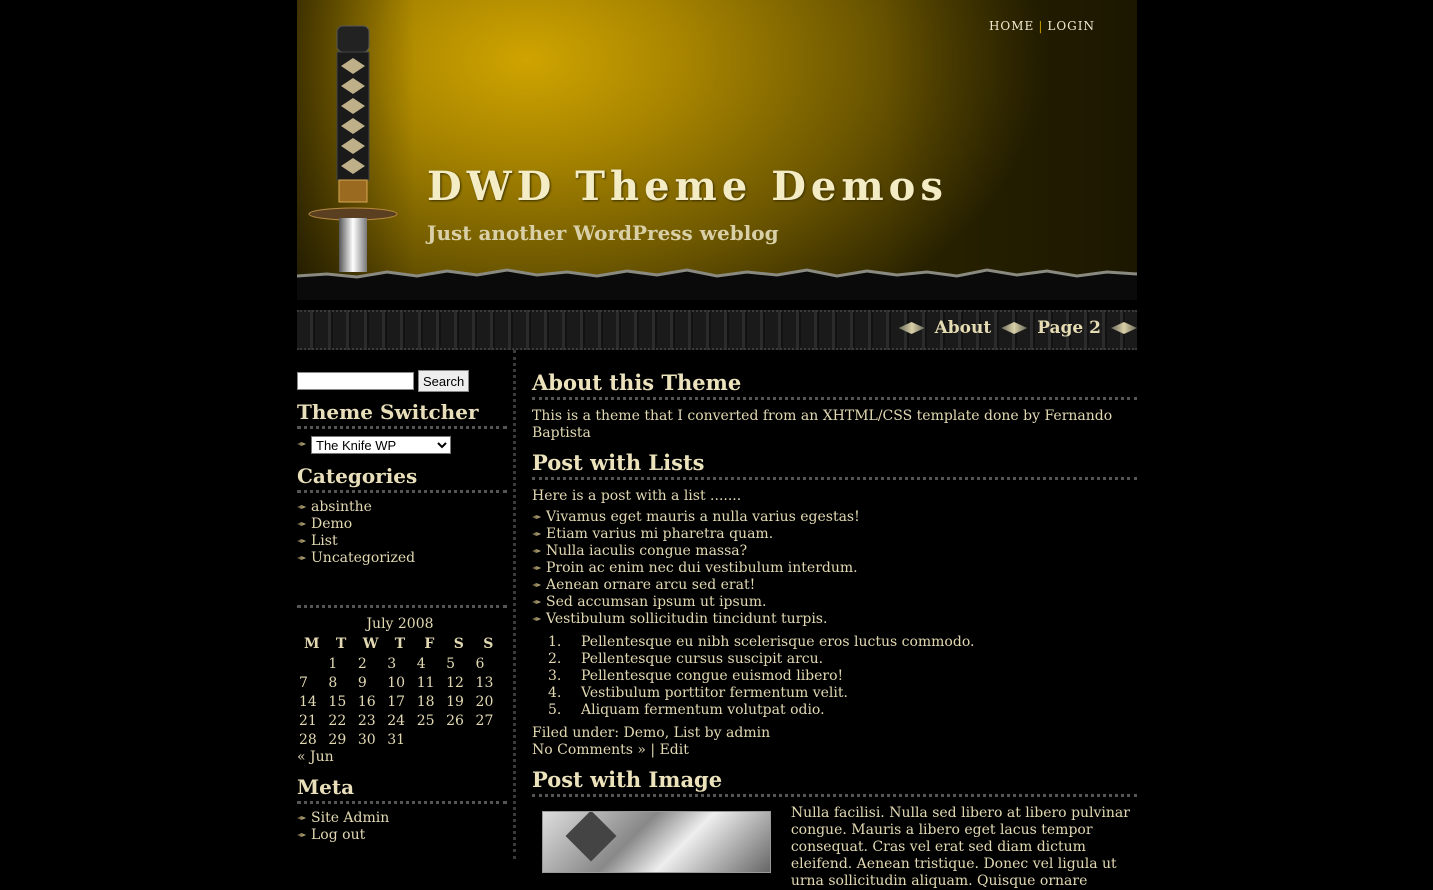 The image size is (1433, 890). I want to click on calendar-day: 9, so click(362, 682).